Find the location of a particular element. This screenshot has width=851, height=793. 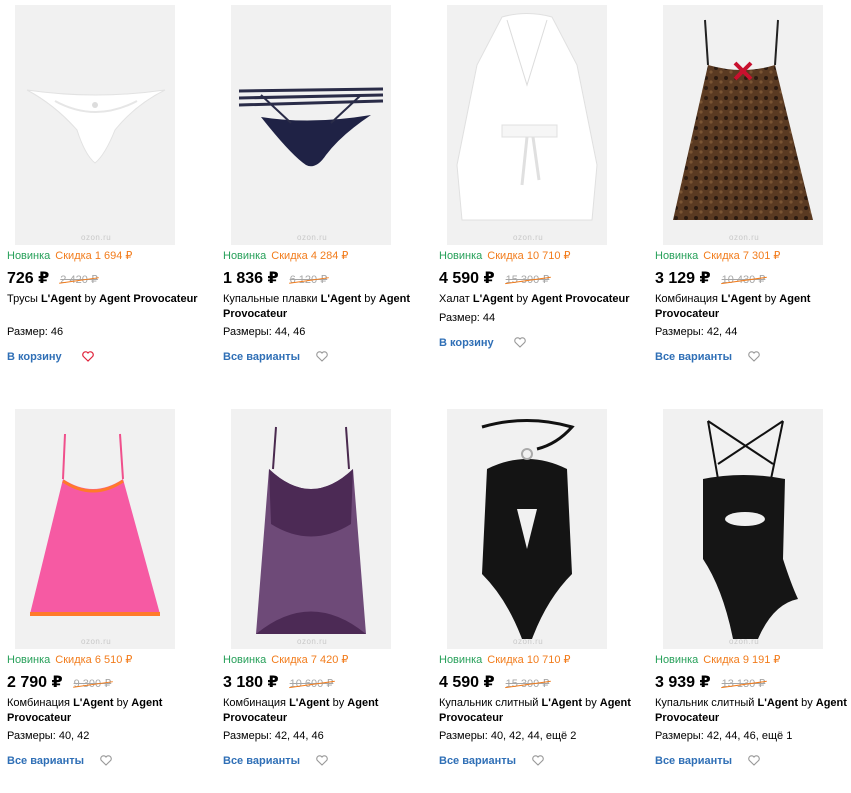

price: 3 939 ₽ is located at coordinates (683, 682).